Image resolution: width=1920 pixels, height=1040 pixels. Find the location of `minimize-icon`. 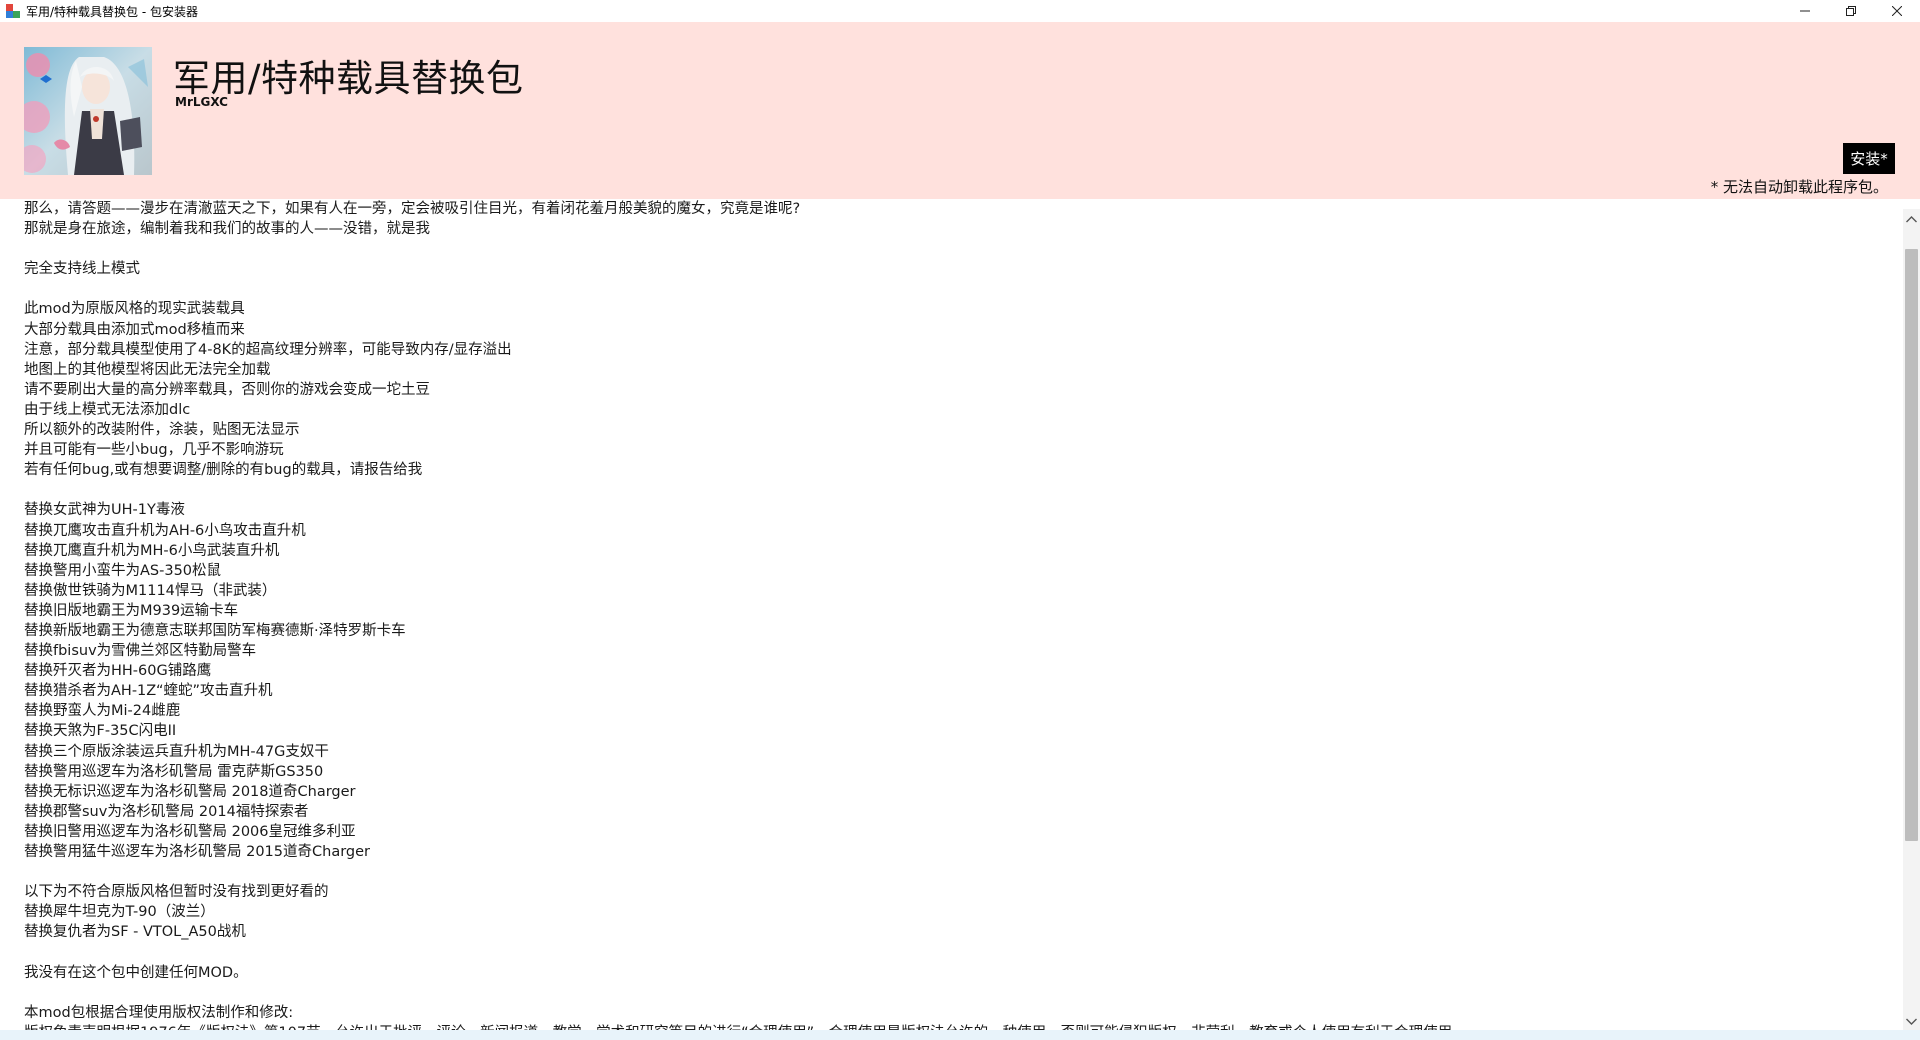

minimize-icon is located at coordinates (1805, 11).